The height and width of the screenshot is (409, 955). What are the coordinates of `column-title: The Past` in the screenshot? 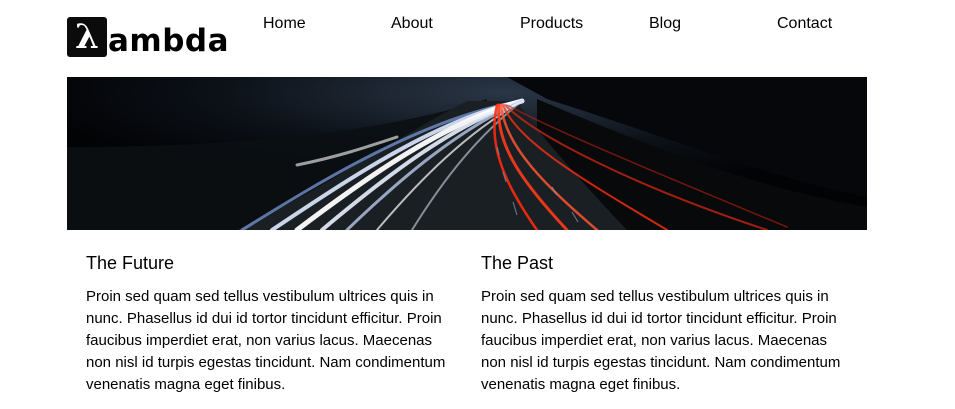 It's located at (517, 263).